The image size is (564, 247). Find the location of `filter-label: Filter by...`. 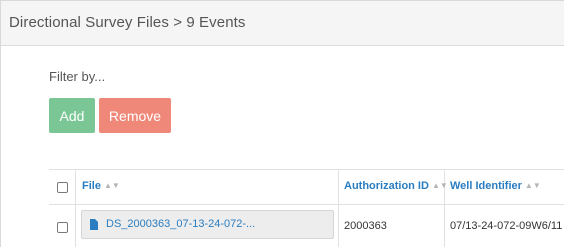

filter-label: Filter by... is located at coordinates (77, 76).